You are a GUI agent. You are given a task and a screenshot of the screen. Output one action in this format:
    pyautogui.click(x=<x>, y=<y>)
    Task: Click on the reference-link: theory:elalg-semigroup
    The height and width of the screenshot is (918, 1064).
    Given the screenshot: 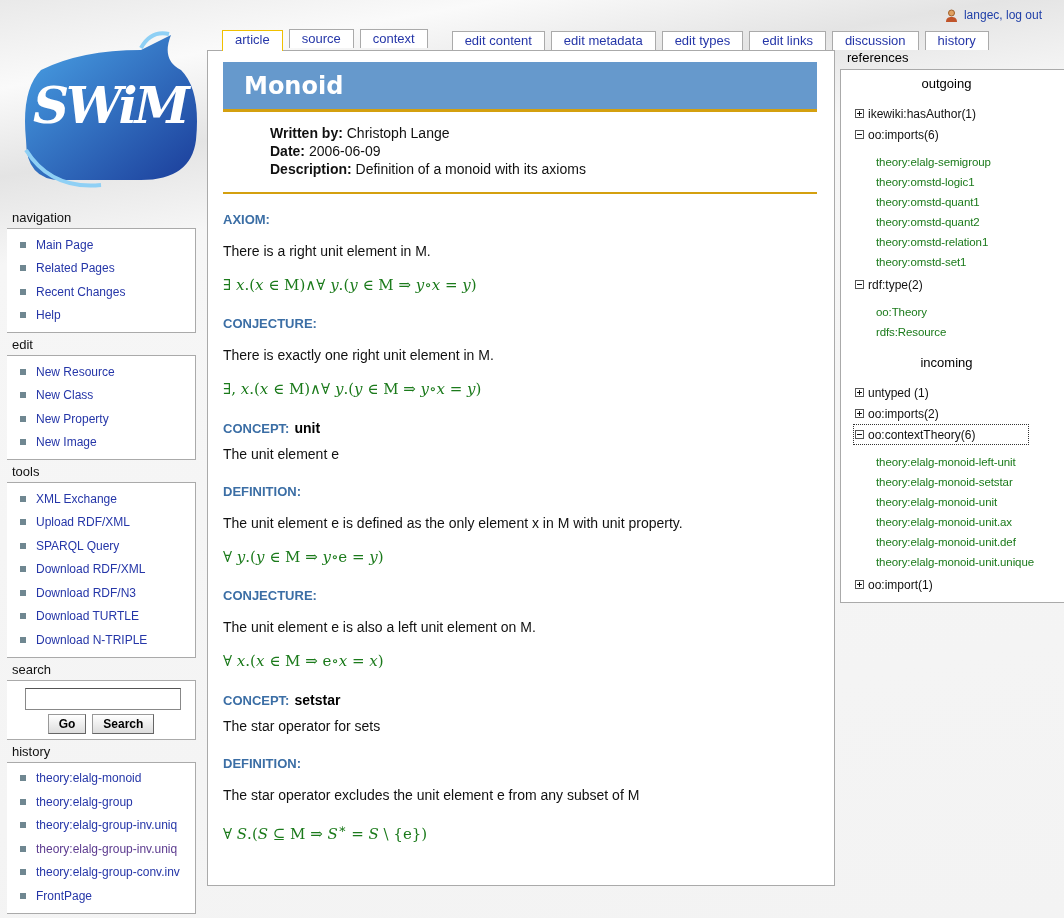 What is the action you would take?
    pyautogui.click(x=970, y=162)
    